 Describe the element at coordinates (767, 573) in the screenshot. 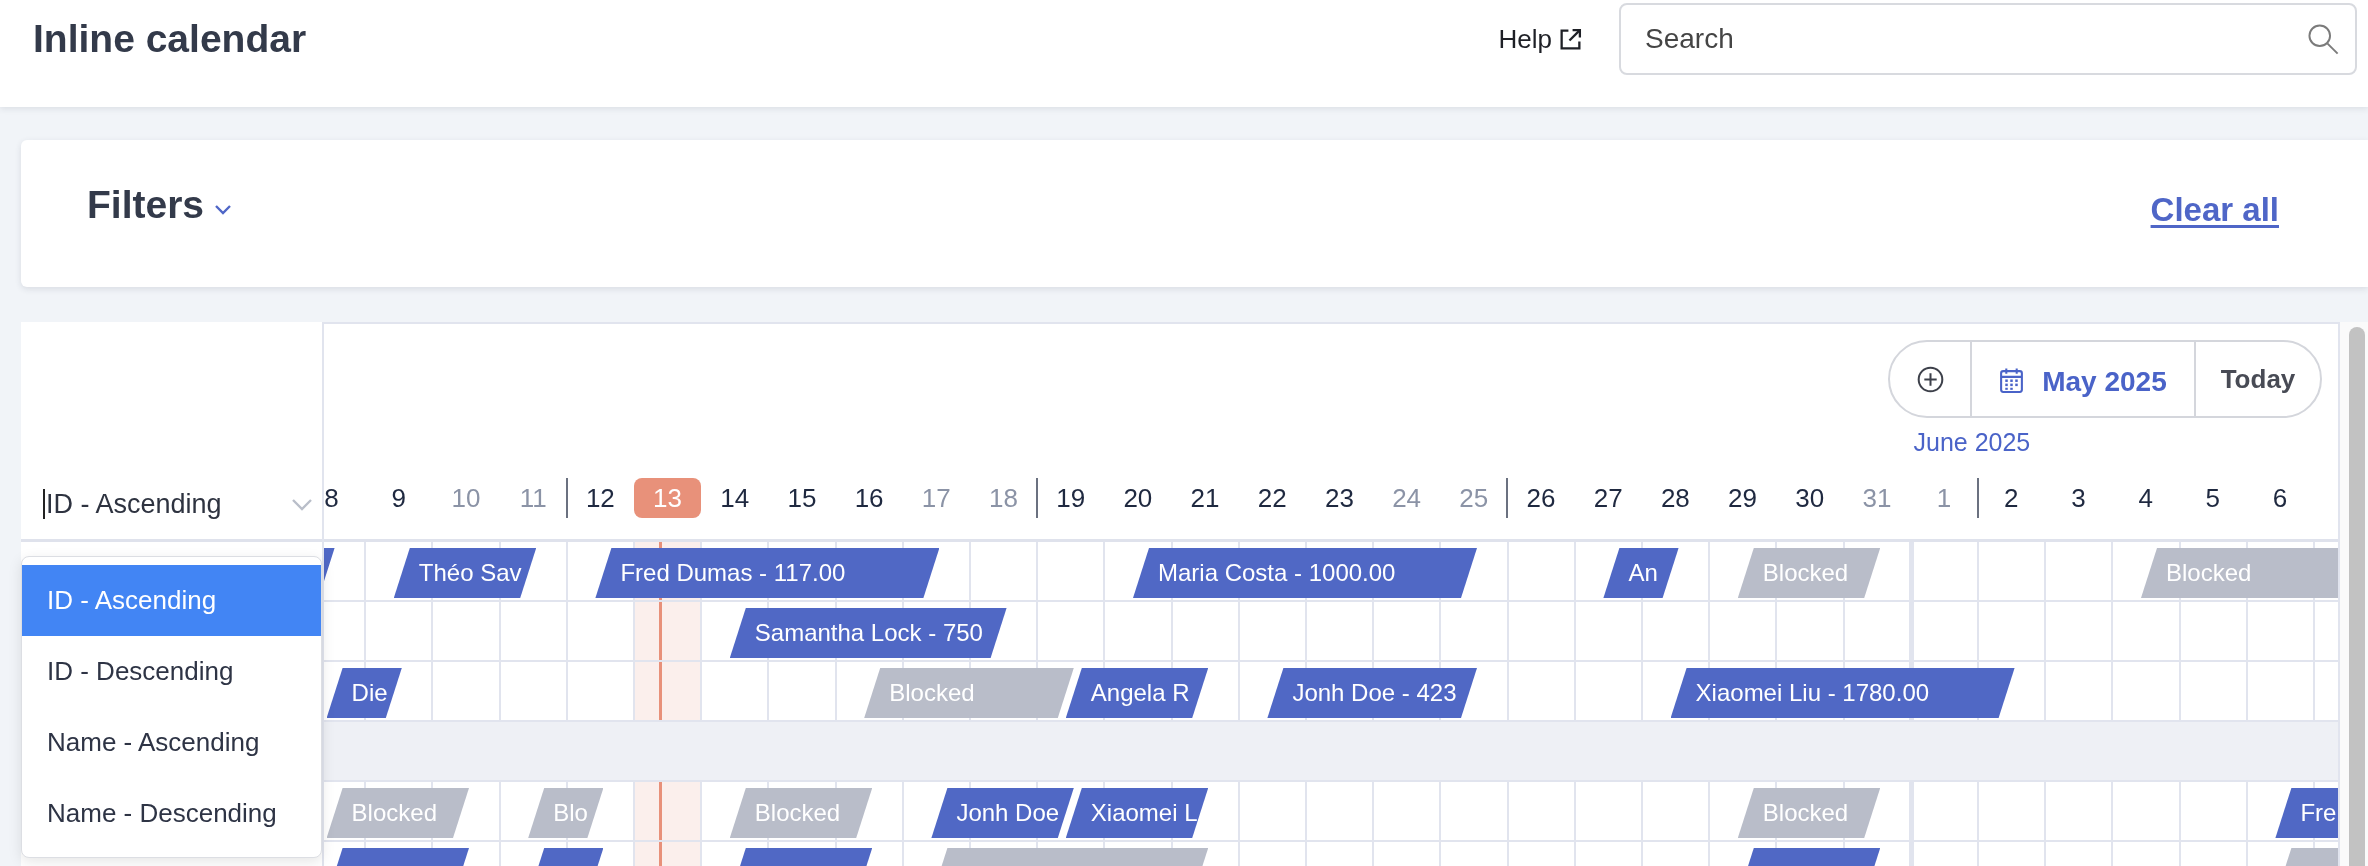

I see `booking-bar: Fred Dumas - 117.00` at that location.